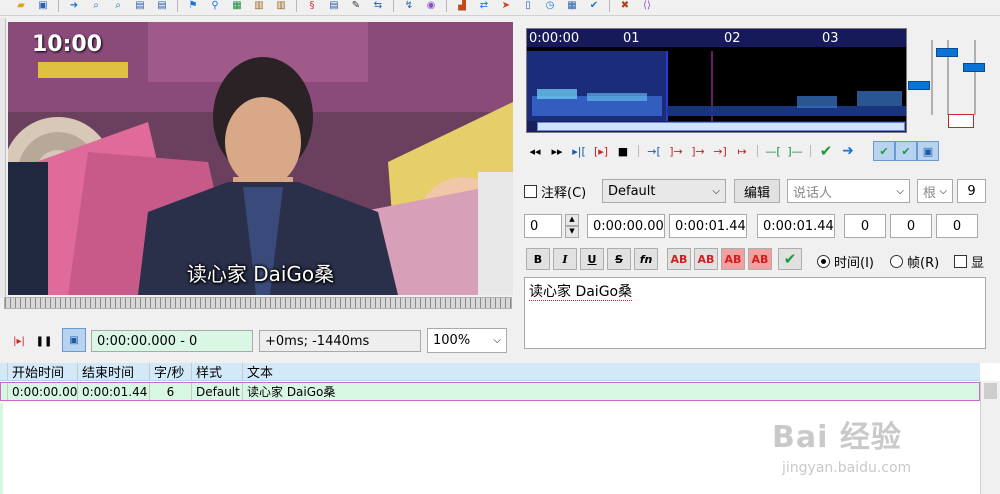 This screenshot has width=1000, height=494. What do you see at coordinates (626, 226) in the screenshot?
I see `start-time-field: 0:00:00.00` at bounding box center [626, 226].